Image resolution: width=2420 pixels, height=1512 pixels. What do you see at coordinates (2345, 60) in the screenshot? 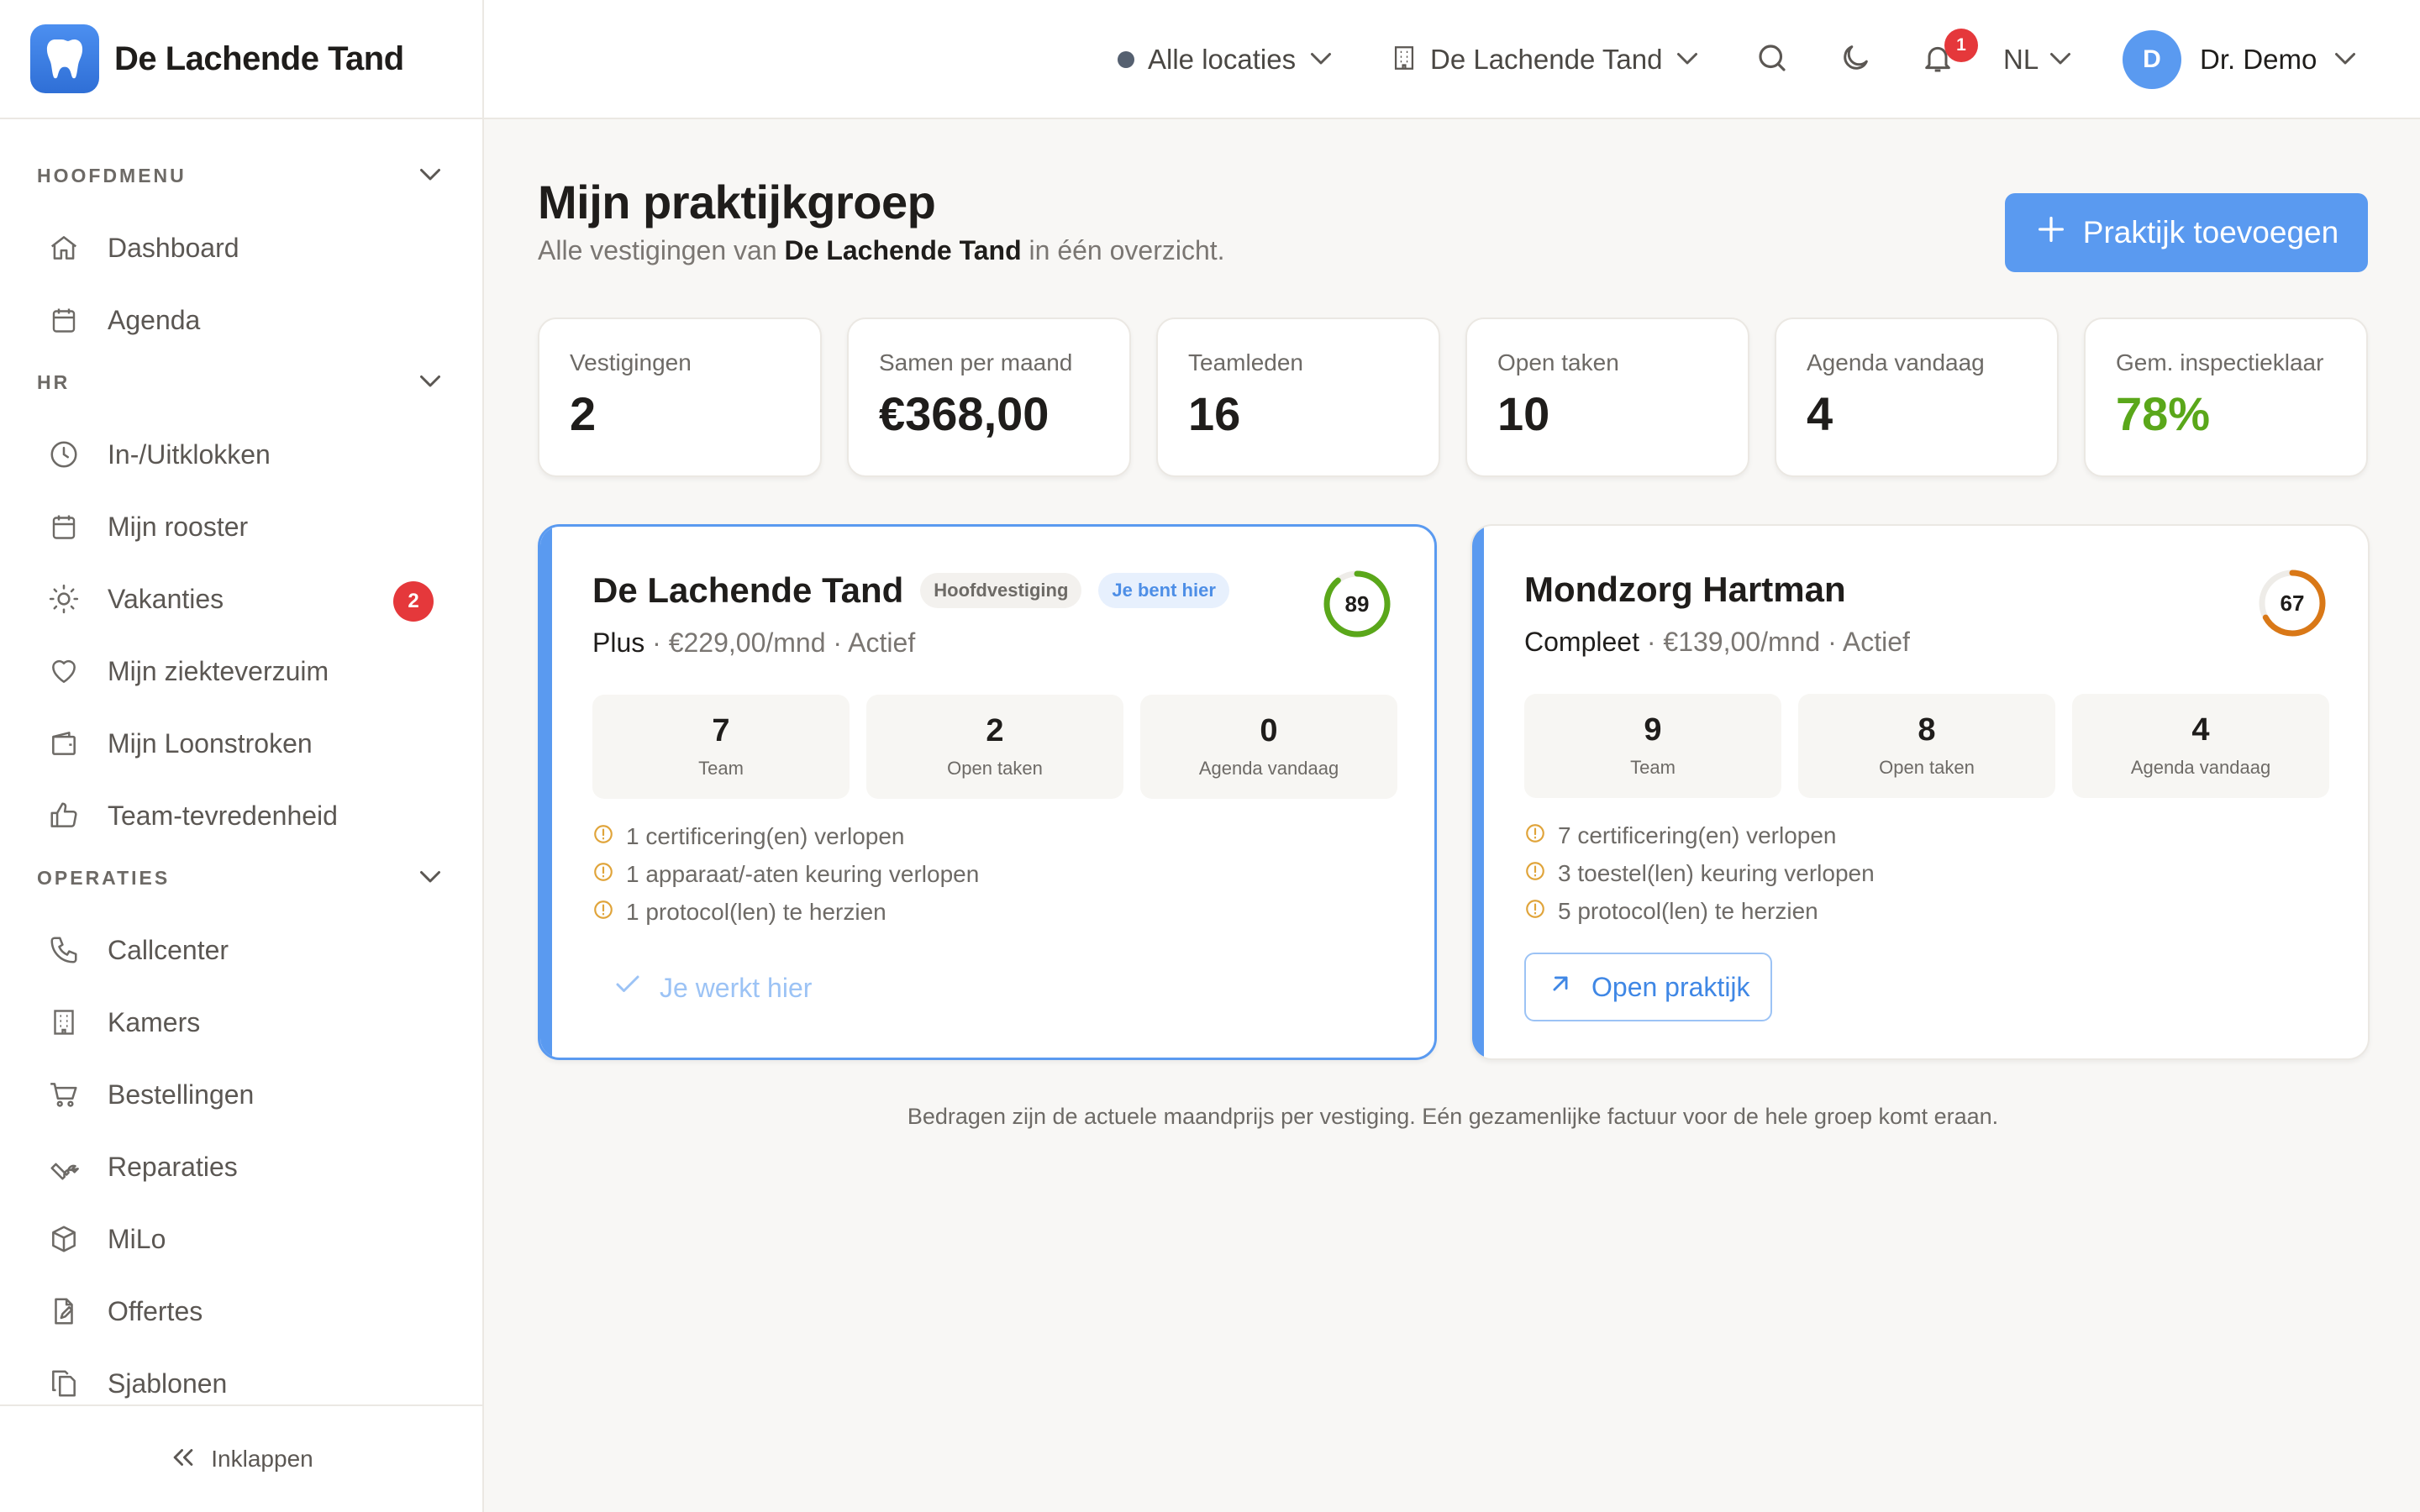
I see `chevron-down-icon` at bounding box center [2345, 60].